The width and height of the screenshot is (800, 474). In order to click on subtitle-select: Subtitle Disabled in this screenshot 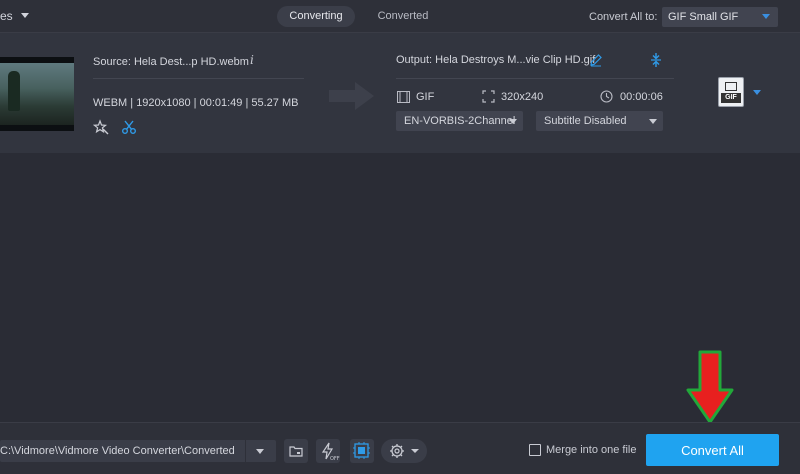, I will do `click(599, 121)`.